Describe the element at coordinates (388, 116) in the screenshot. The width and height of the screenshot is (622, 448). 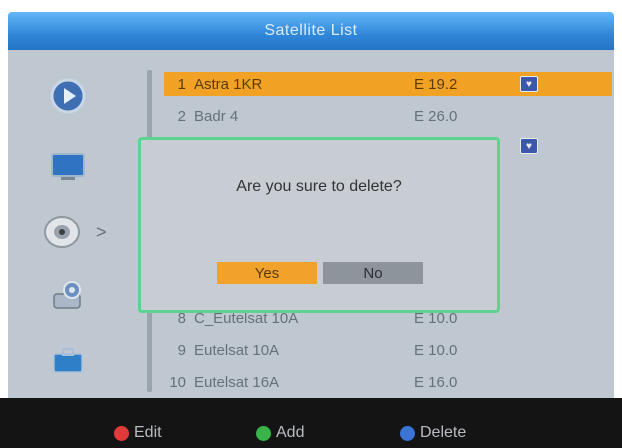
I see `satellite-row-2: 2 Badr 4 E 26.0` at that location.